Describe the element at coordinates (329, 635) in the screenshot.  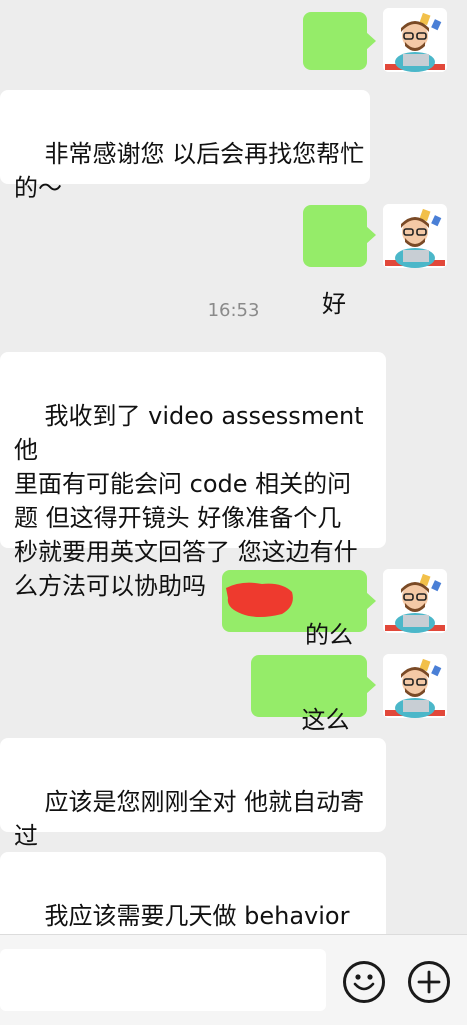
I see `message-text: 的么` at that location.